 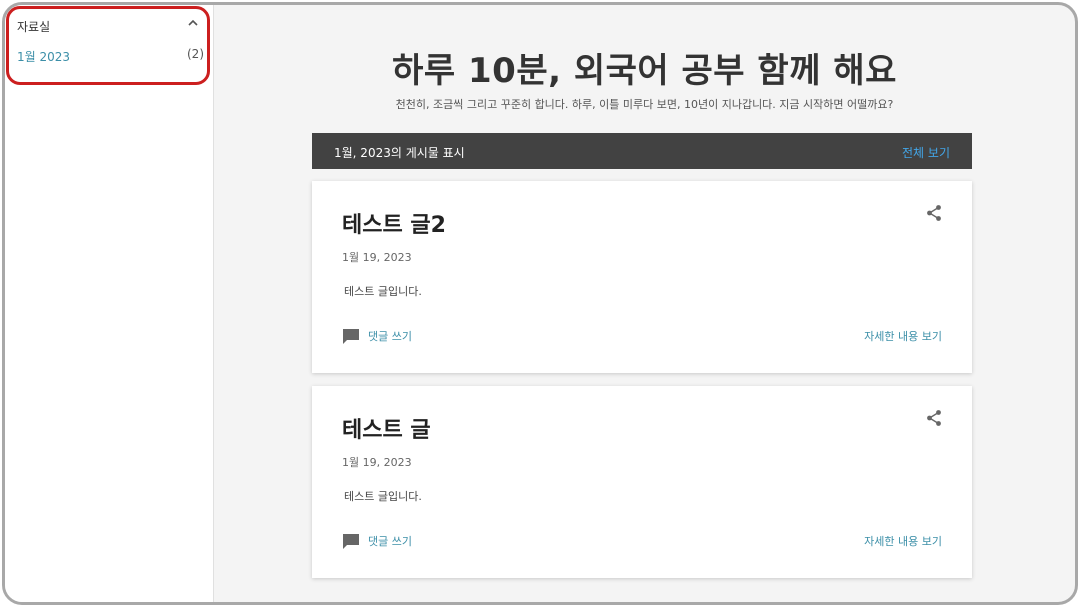 I want to click on view-all-link: 전체 보기, so click(x=926, y=152).